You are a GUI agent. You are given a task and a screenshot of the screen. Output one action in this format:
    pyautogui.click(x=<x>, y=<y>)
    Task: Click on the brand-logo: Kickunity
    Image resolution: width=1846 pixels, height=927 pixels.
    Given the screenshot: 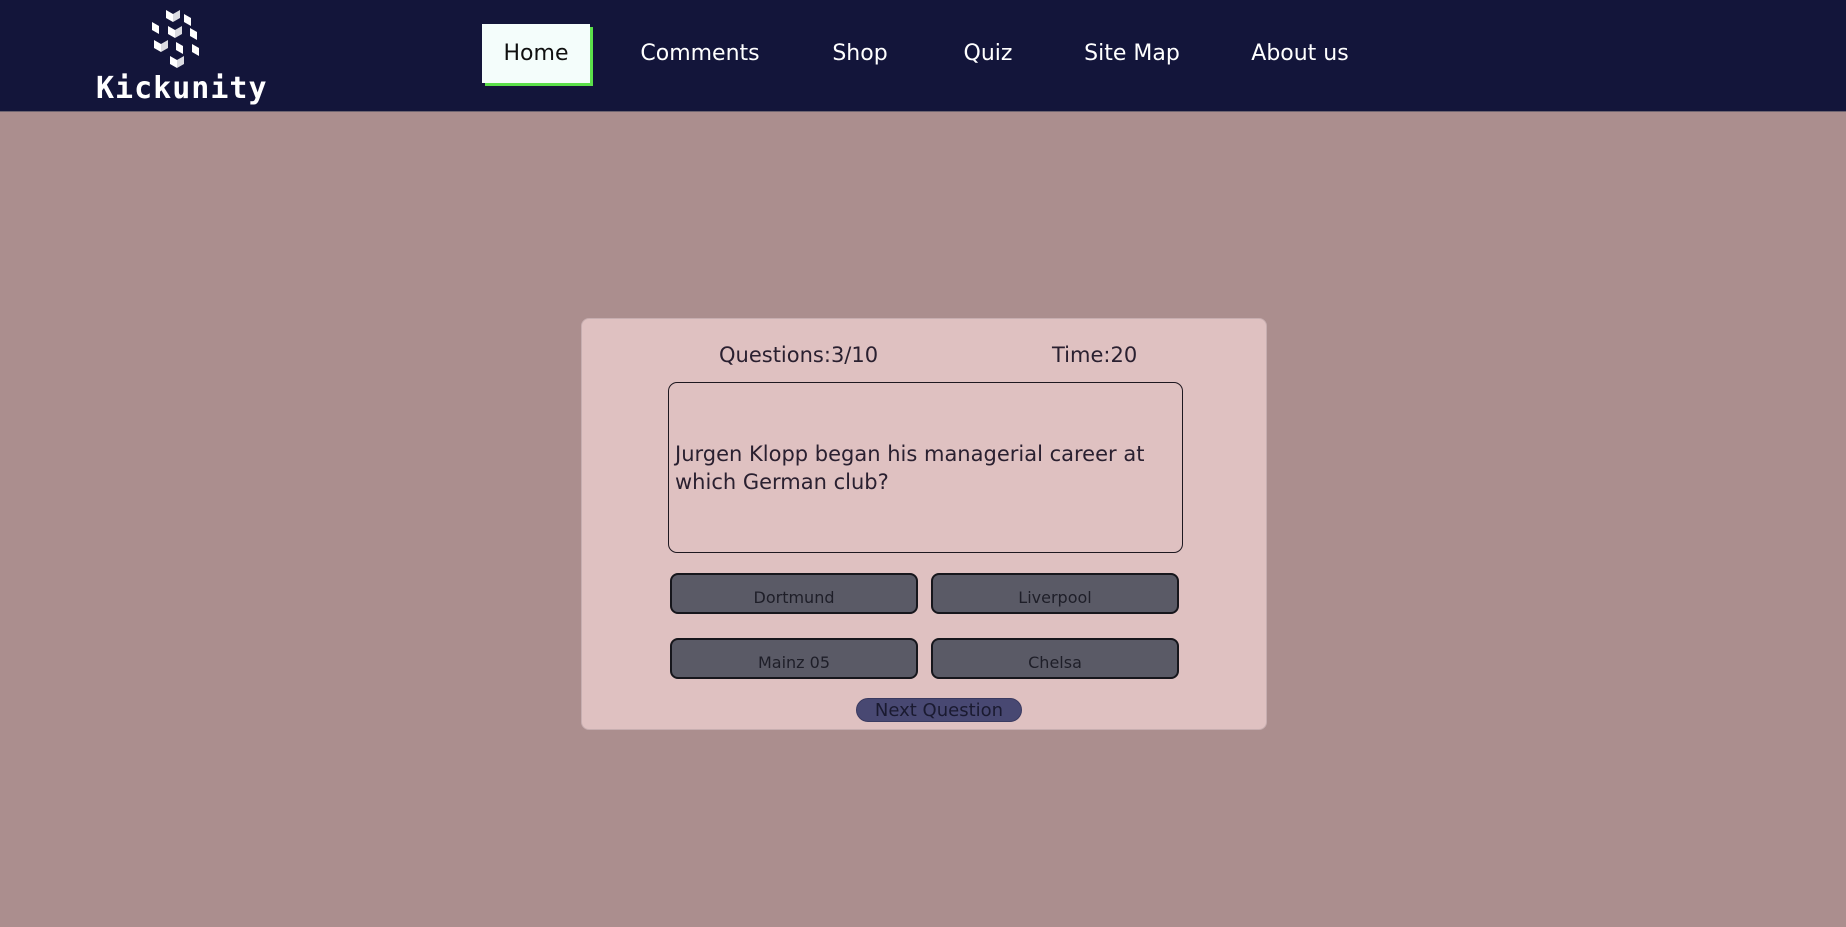 What is the action you would take?
    pyautogui.click(x=182, y=58)
    